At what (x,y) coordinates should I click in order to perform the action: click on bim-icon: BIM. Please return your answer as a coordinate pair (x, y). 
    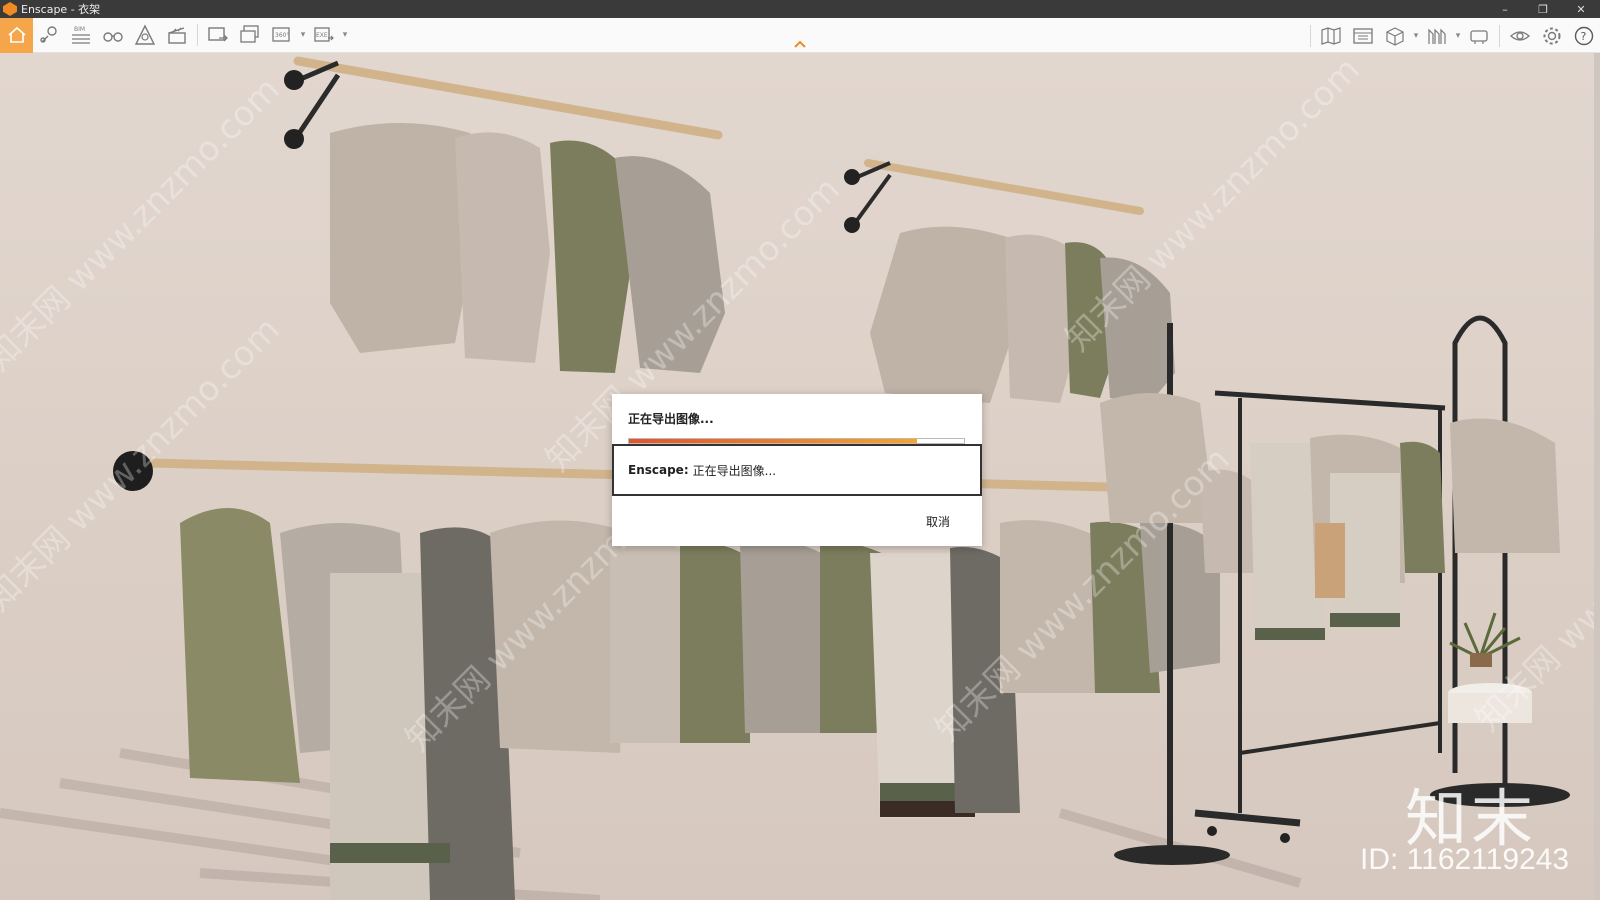
    Looking at the image, I should click on (81, 35).